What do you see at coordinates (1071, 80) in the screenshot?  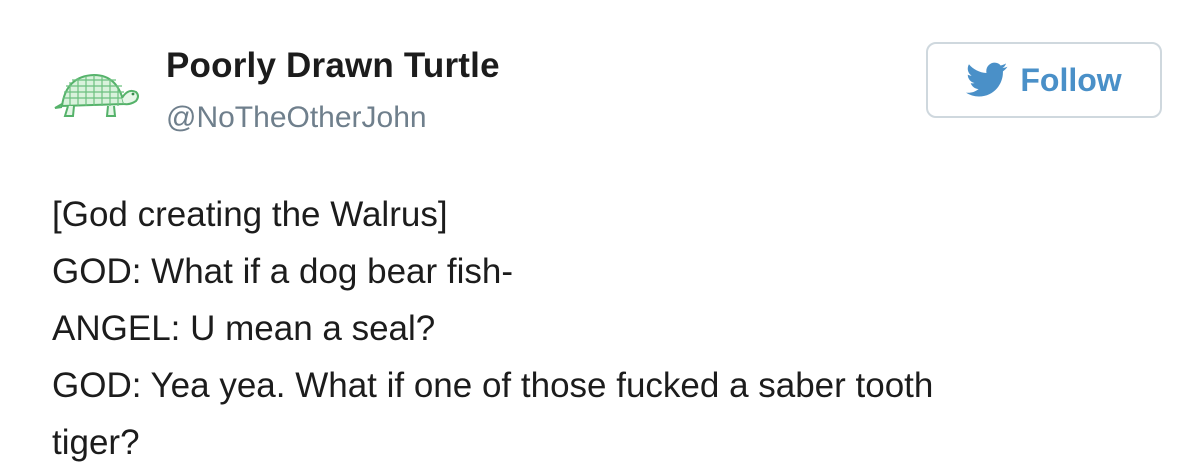 I see `follow-button-label: Follow` at bounding box center [1071, 80].